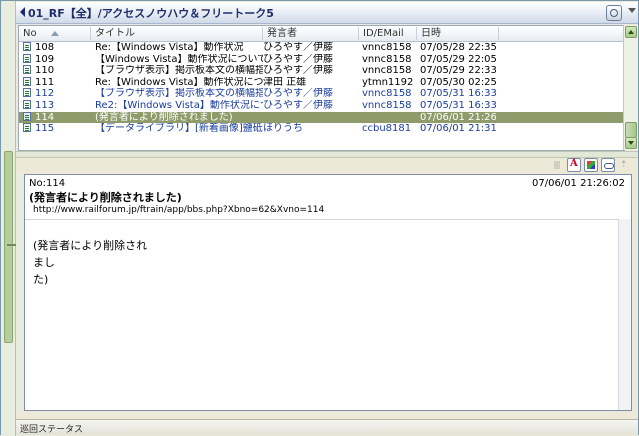  I want to click on scroll-down-button, so click(631, 143).